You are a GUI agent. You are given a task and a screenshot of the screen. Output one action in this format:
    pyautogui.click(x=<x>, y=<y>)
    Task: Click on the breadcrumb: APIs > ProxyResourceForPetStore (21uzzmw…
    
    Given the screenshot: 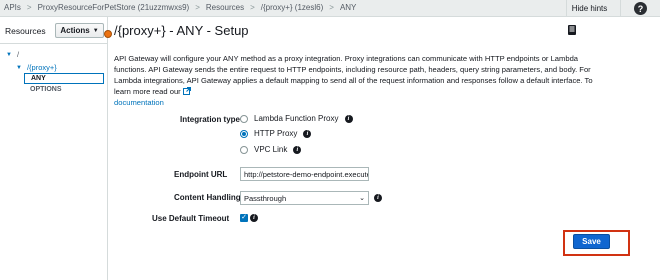 What is the action you would take?
    pyautogui.click(x=180, y=7)
    